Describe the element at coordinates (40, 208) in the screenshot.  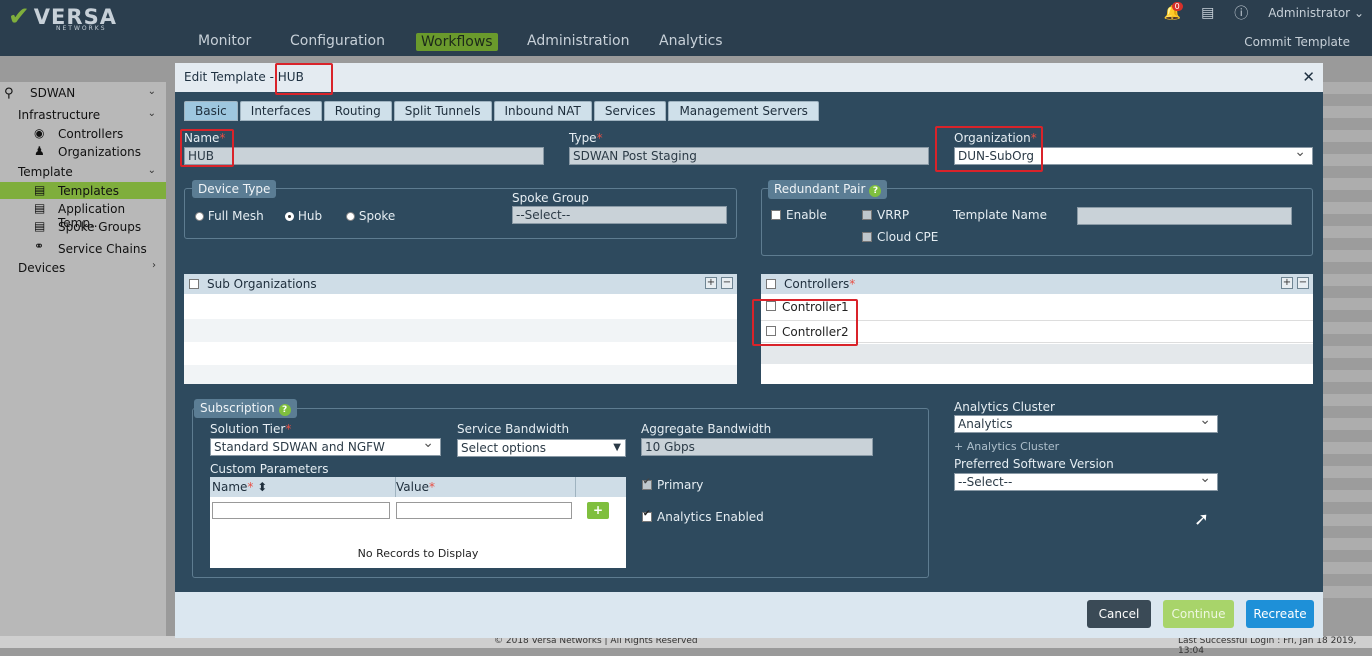
I see `app-templates-icon: ▤` at that location.